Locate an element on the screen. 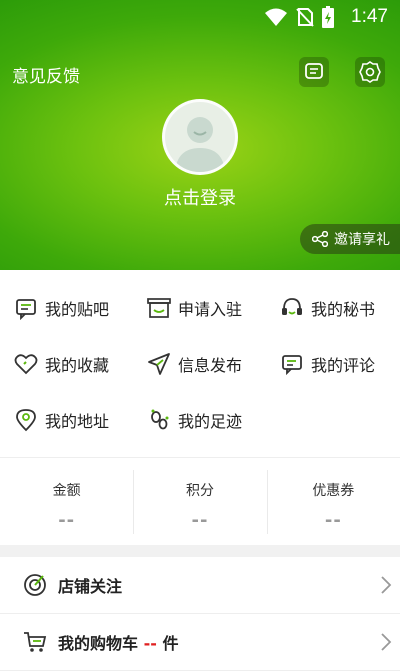 The image size is (400, 671). feedback-link: 意见反馈 is located at coordinates (46, 74).